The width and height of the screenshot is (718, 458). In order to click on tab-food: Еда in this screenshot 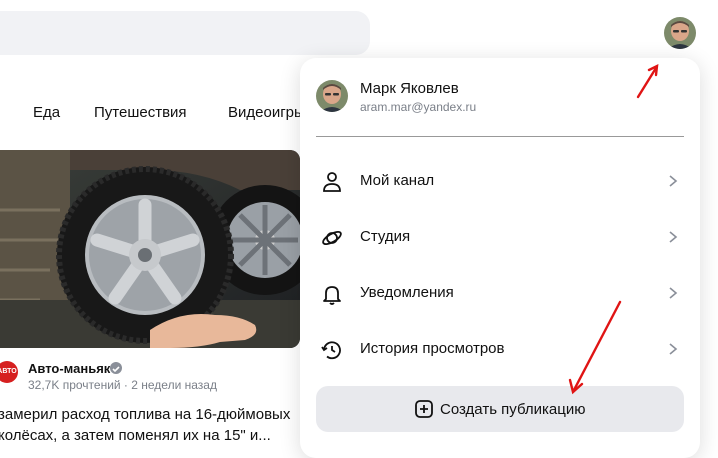, I will do `click(46, 112)`.